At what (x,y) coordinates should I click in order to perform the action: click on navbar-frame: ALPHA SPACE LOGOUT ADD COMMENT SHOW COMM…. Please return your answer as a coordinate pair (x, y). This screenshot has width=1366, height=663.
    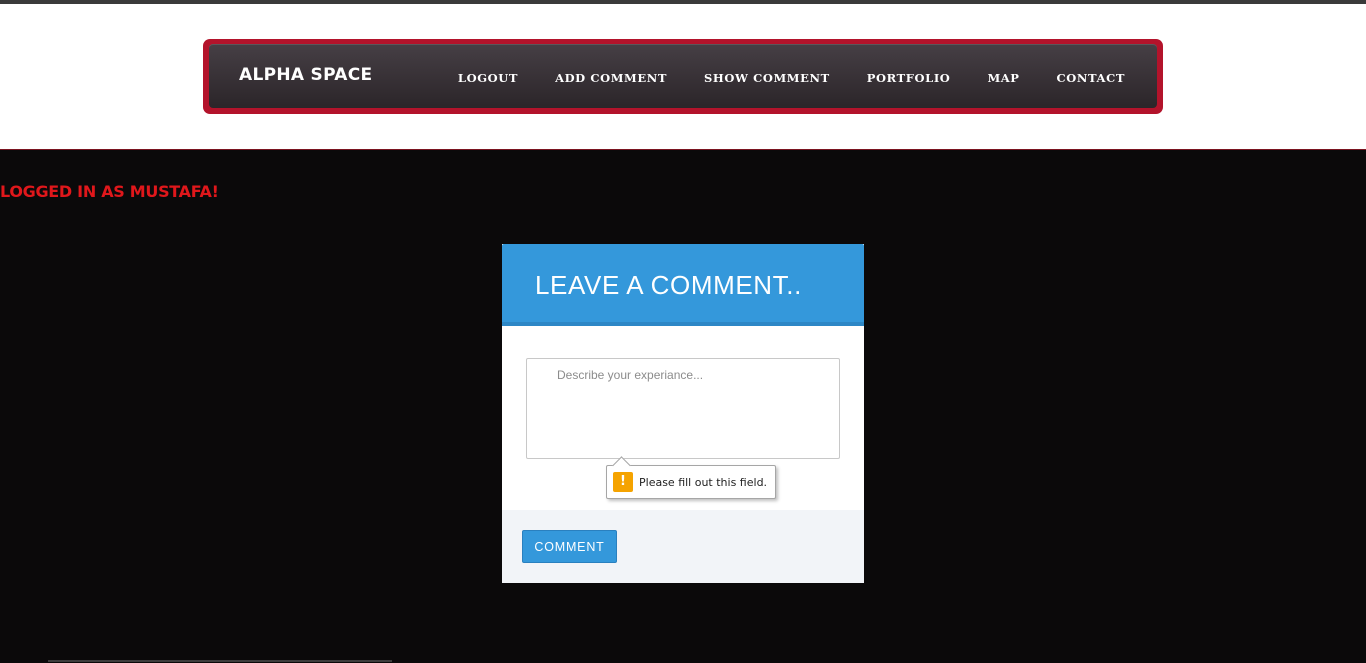
    Looking at the image, I should click on (683, 76).